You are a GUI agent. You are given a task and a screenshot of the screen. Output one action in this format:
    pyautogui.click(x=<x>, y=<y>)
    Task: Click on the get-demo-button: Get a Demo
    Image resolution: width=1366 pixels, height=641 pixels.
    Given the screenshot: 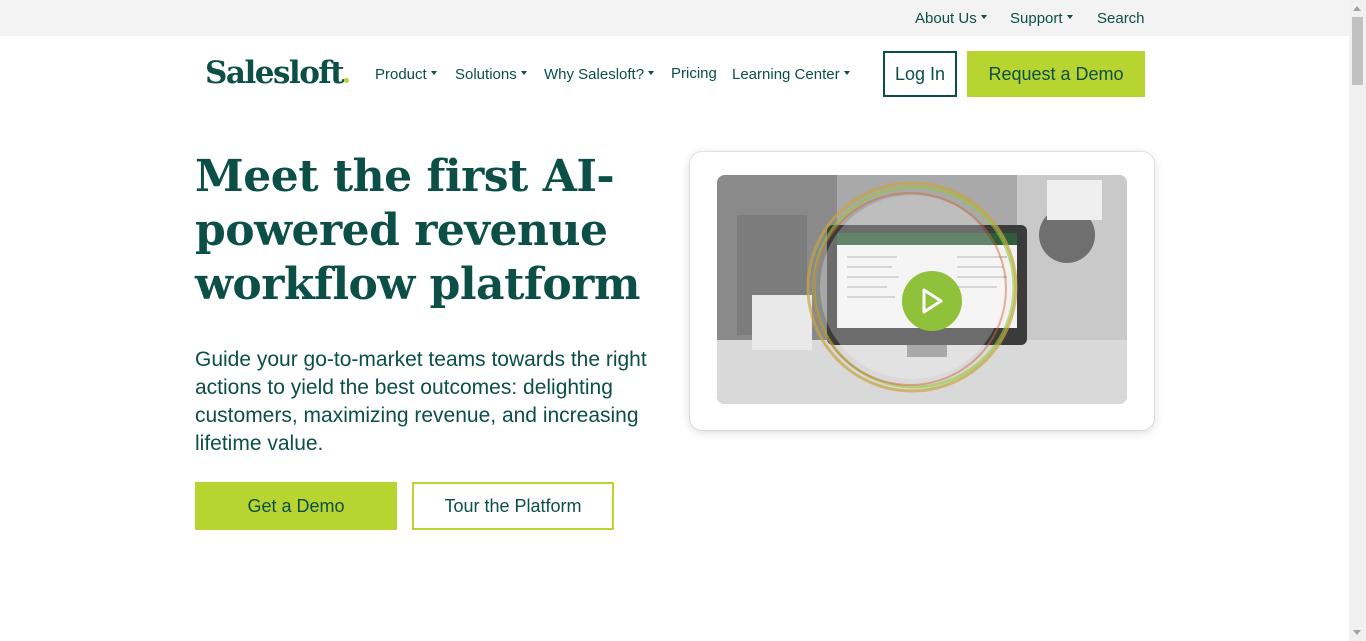 What is the action you would take?
    pyautogui.click(x=296, y=506)
    